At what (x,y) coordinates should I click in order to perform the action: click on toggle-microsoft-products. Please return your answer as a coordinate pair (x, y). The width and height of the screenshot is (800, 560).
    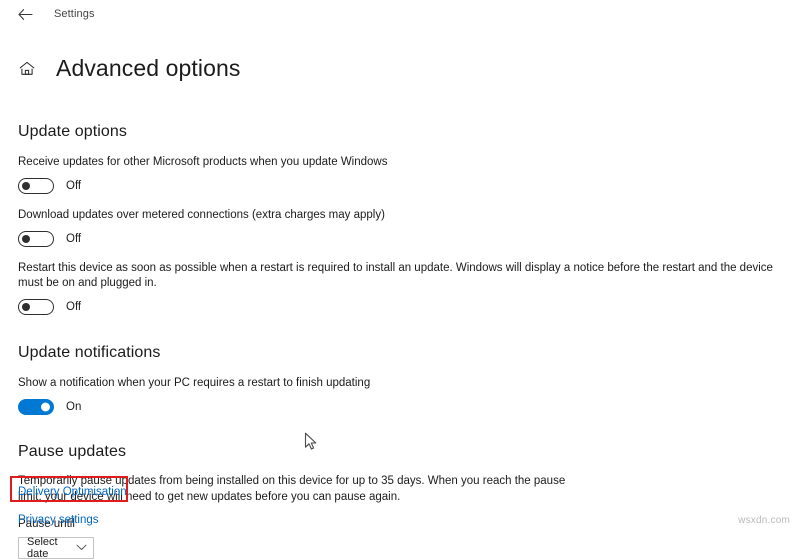
    Looking at the image, I should click on (36, 185).